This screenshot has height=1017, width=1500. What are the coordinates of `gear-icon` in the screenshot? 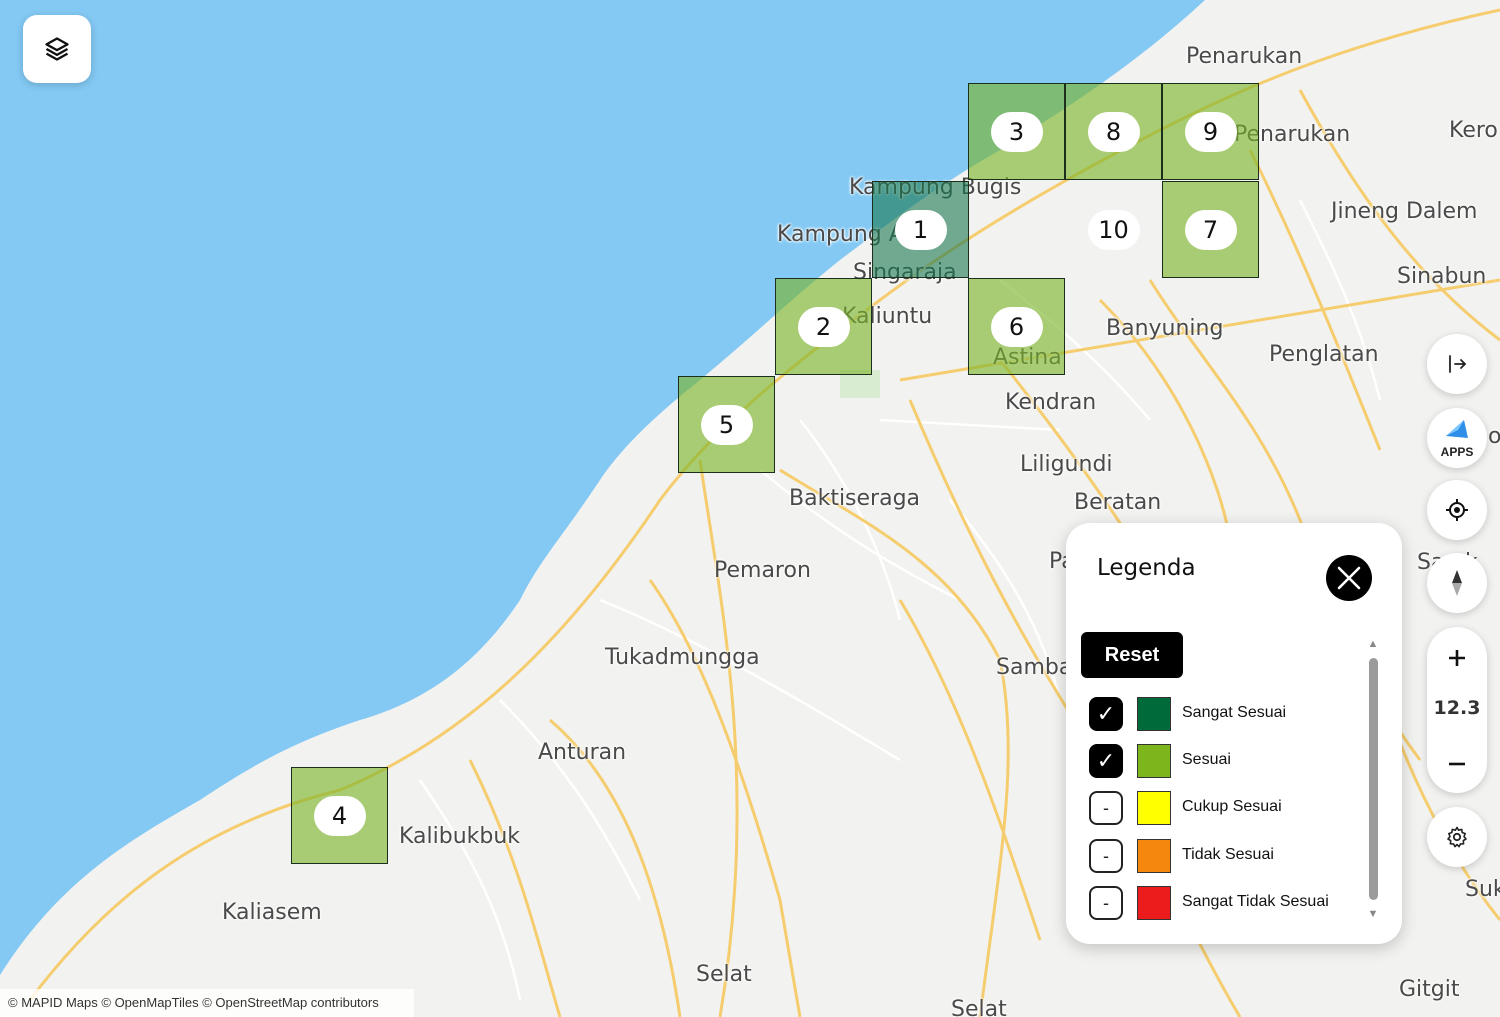 It's located at (1457, 837).